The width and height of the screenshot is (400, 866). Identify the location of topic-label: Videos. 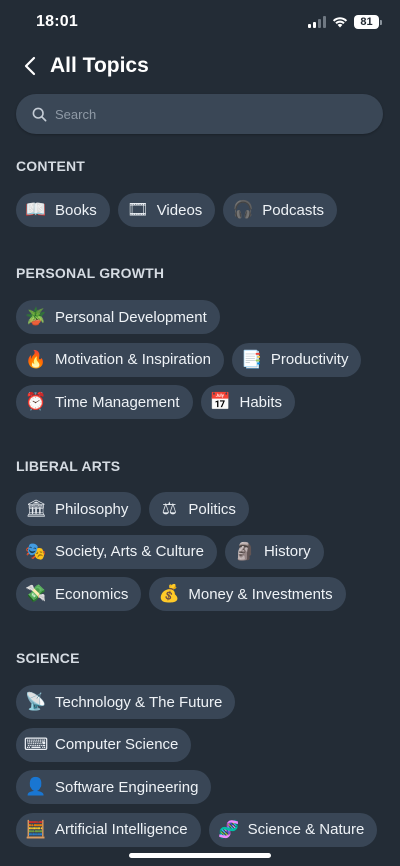
(179, 210).